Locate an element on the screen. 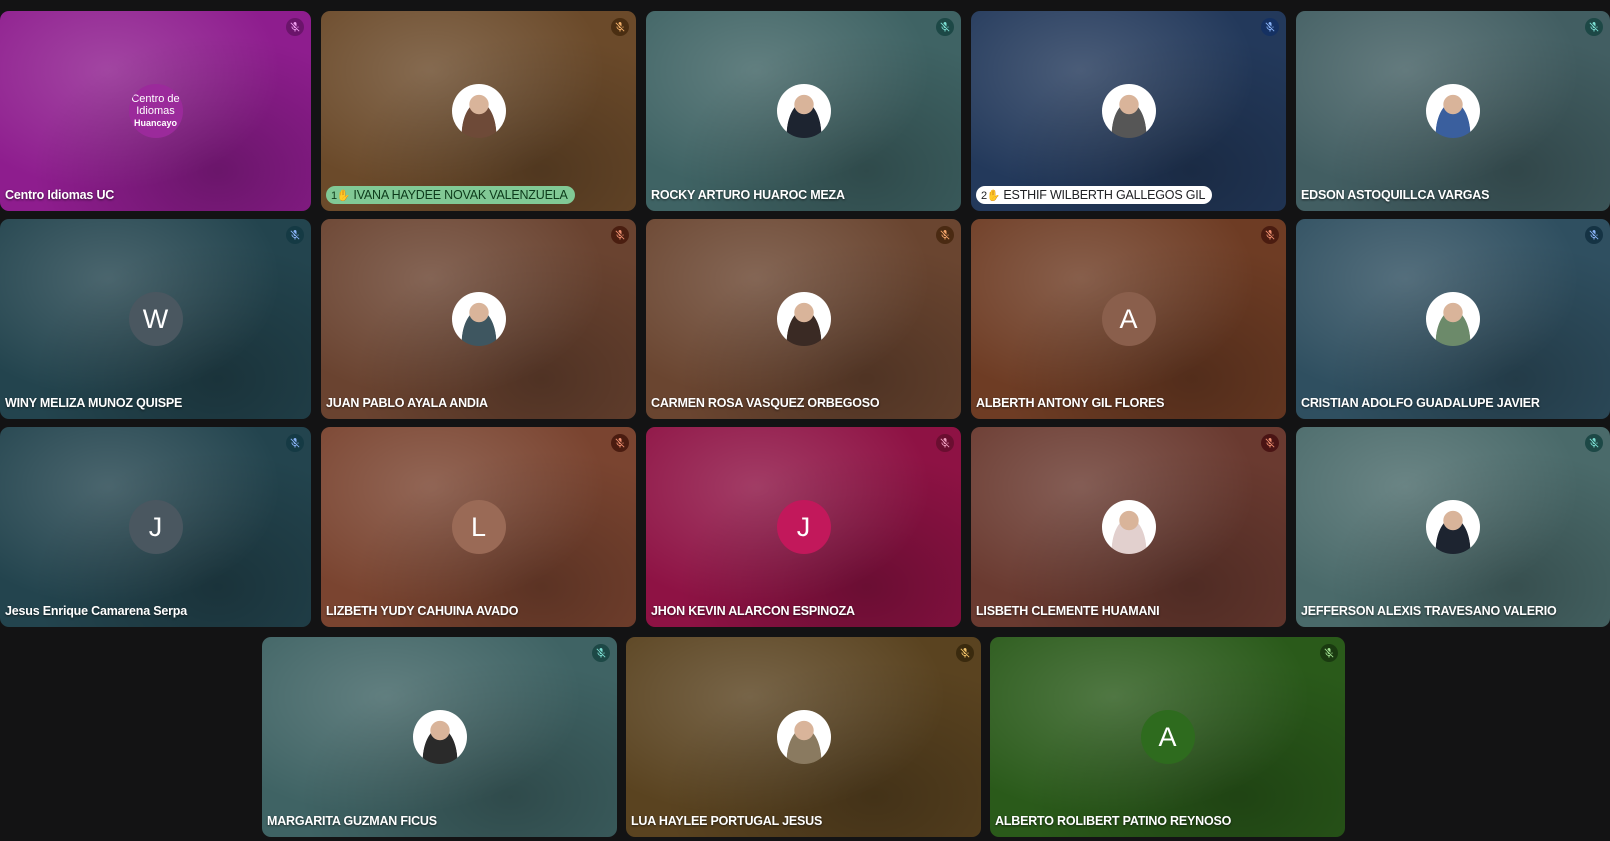 This screenshot has height=841, width=1610. participant-tile: LISBETH CLEMENTE HUAMANI is located at coordinates (1128, 527).